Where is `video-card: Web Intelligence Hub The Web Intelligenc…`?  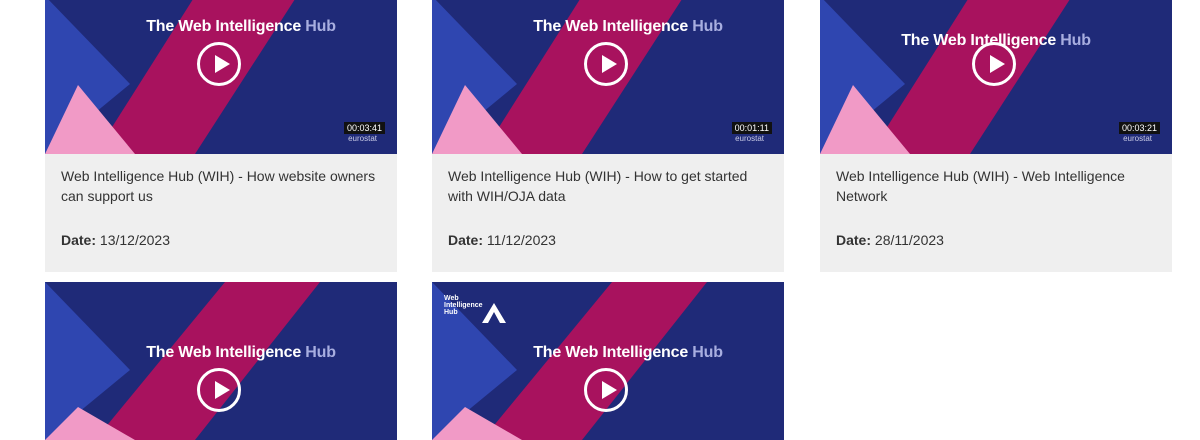
video-card: Web Intelligence Hub The Web Intelligenc… is located at coordinates (608, 361).